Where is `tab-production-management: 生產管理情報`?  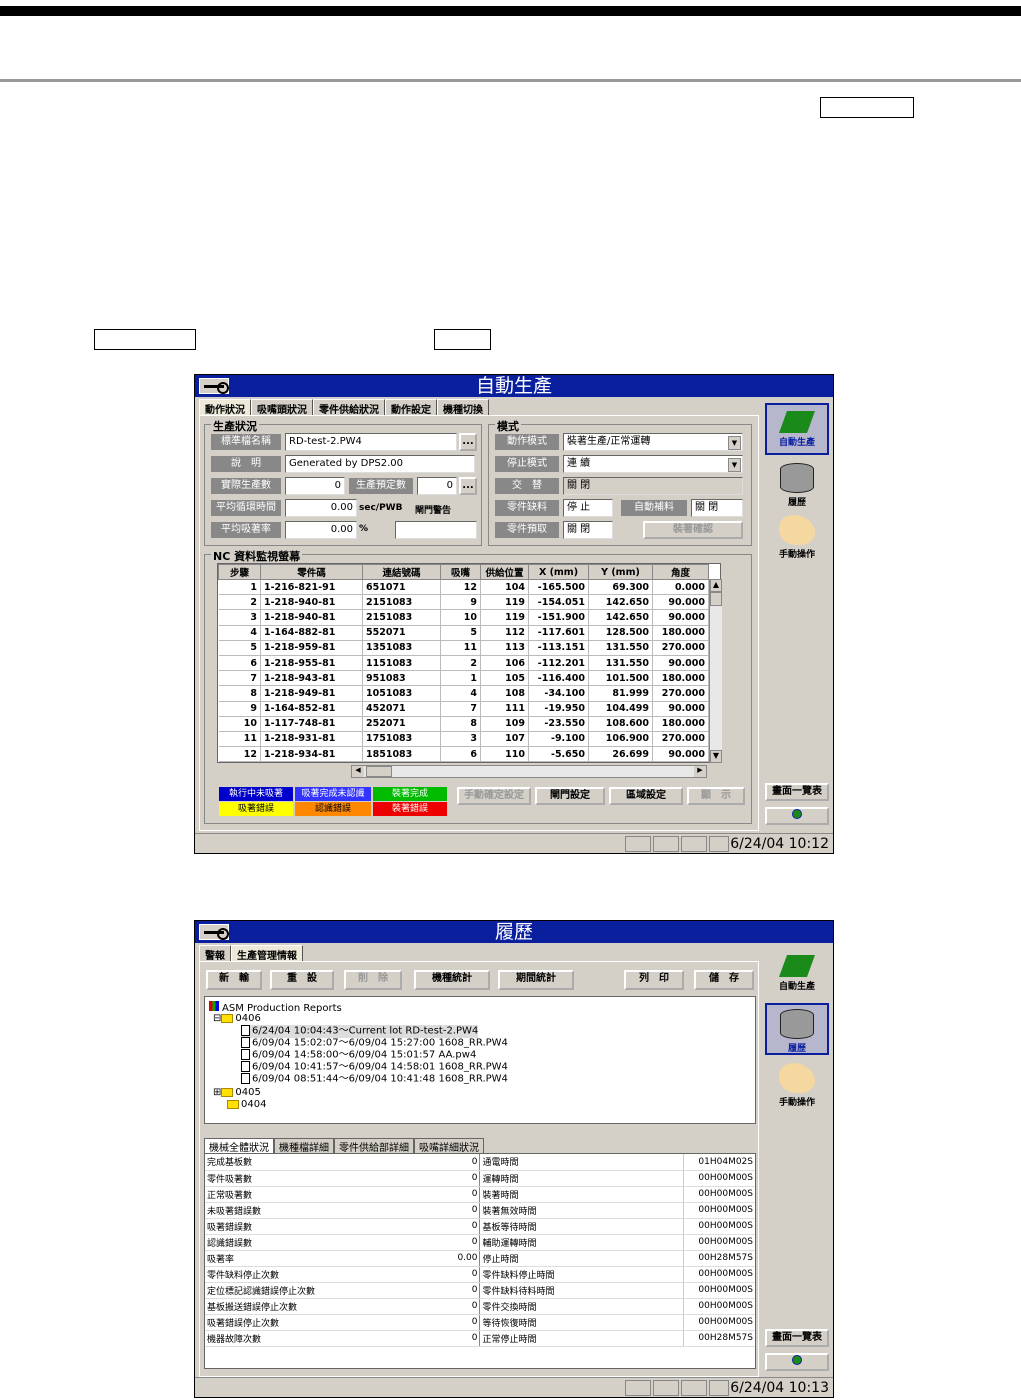
tab-production-management: 生產管理情報 is located at coordinates (267, 953).